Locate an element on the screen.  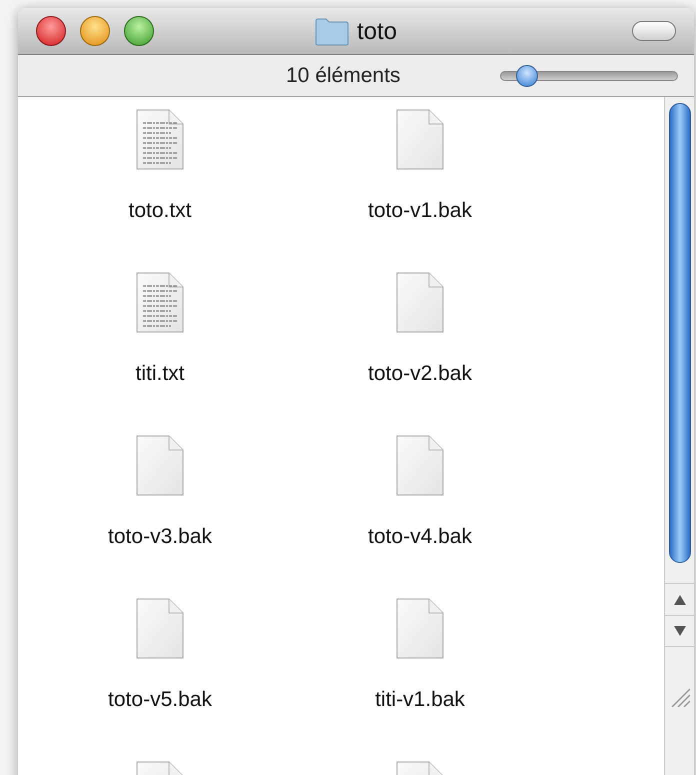
scroll-thumb is located at coordinates (679, 333).